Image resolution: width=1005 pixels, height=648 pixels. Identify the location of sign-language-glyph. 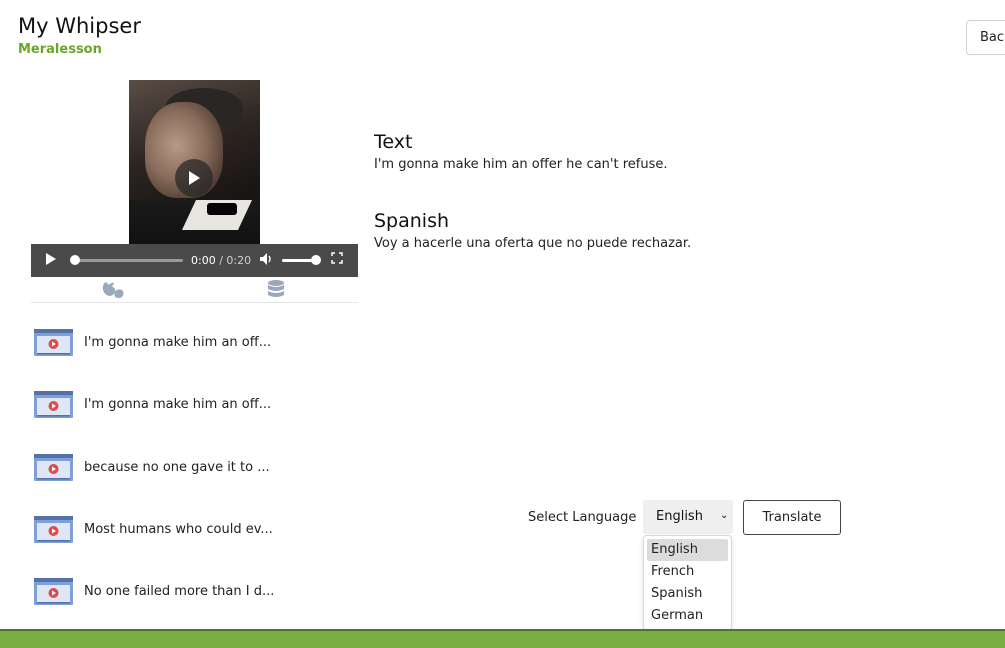
(113, 290).